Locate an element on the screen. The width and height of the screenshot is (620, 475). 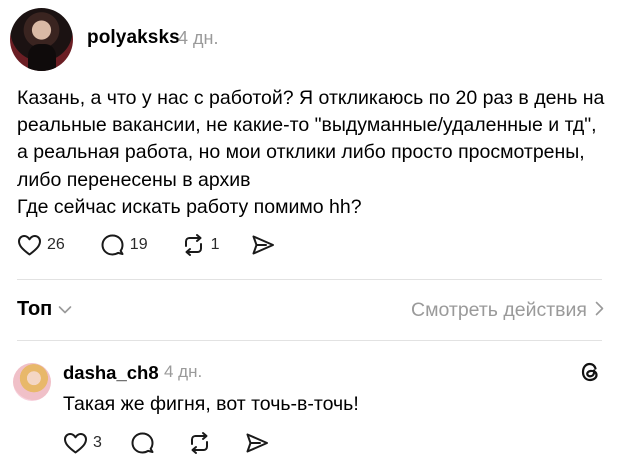
like-button: 26 is located at coordinates (41, 245).